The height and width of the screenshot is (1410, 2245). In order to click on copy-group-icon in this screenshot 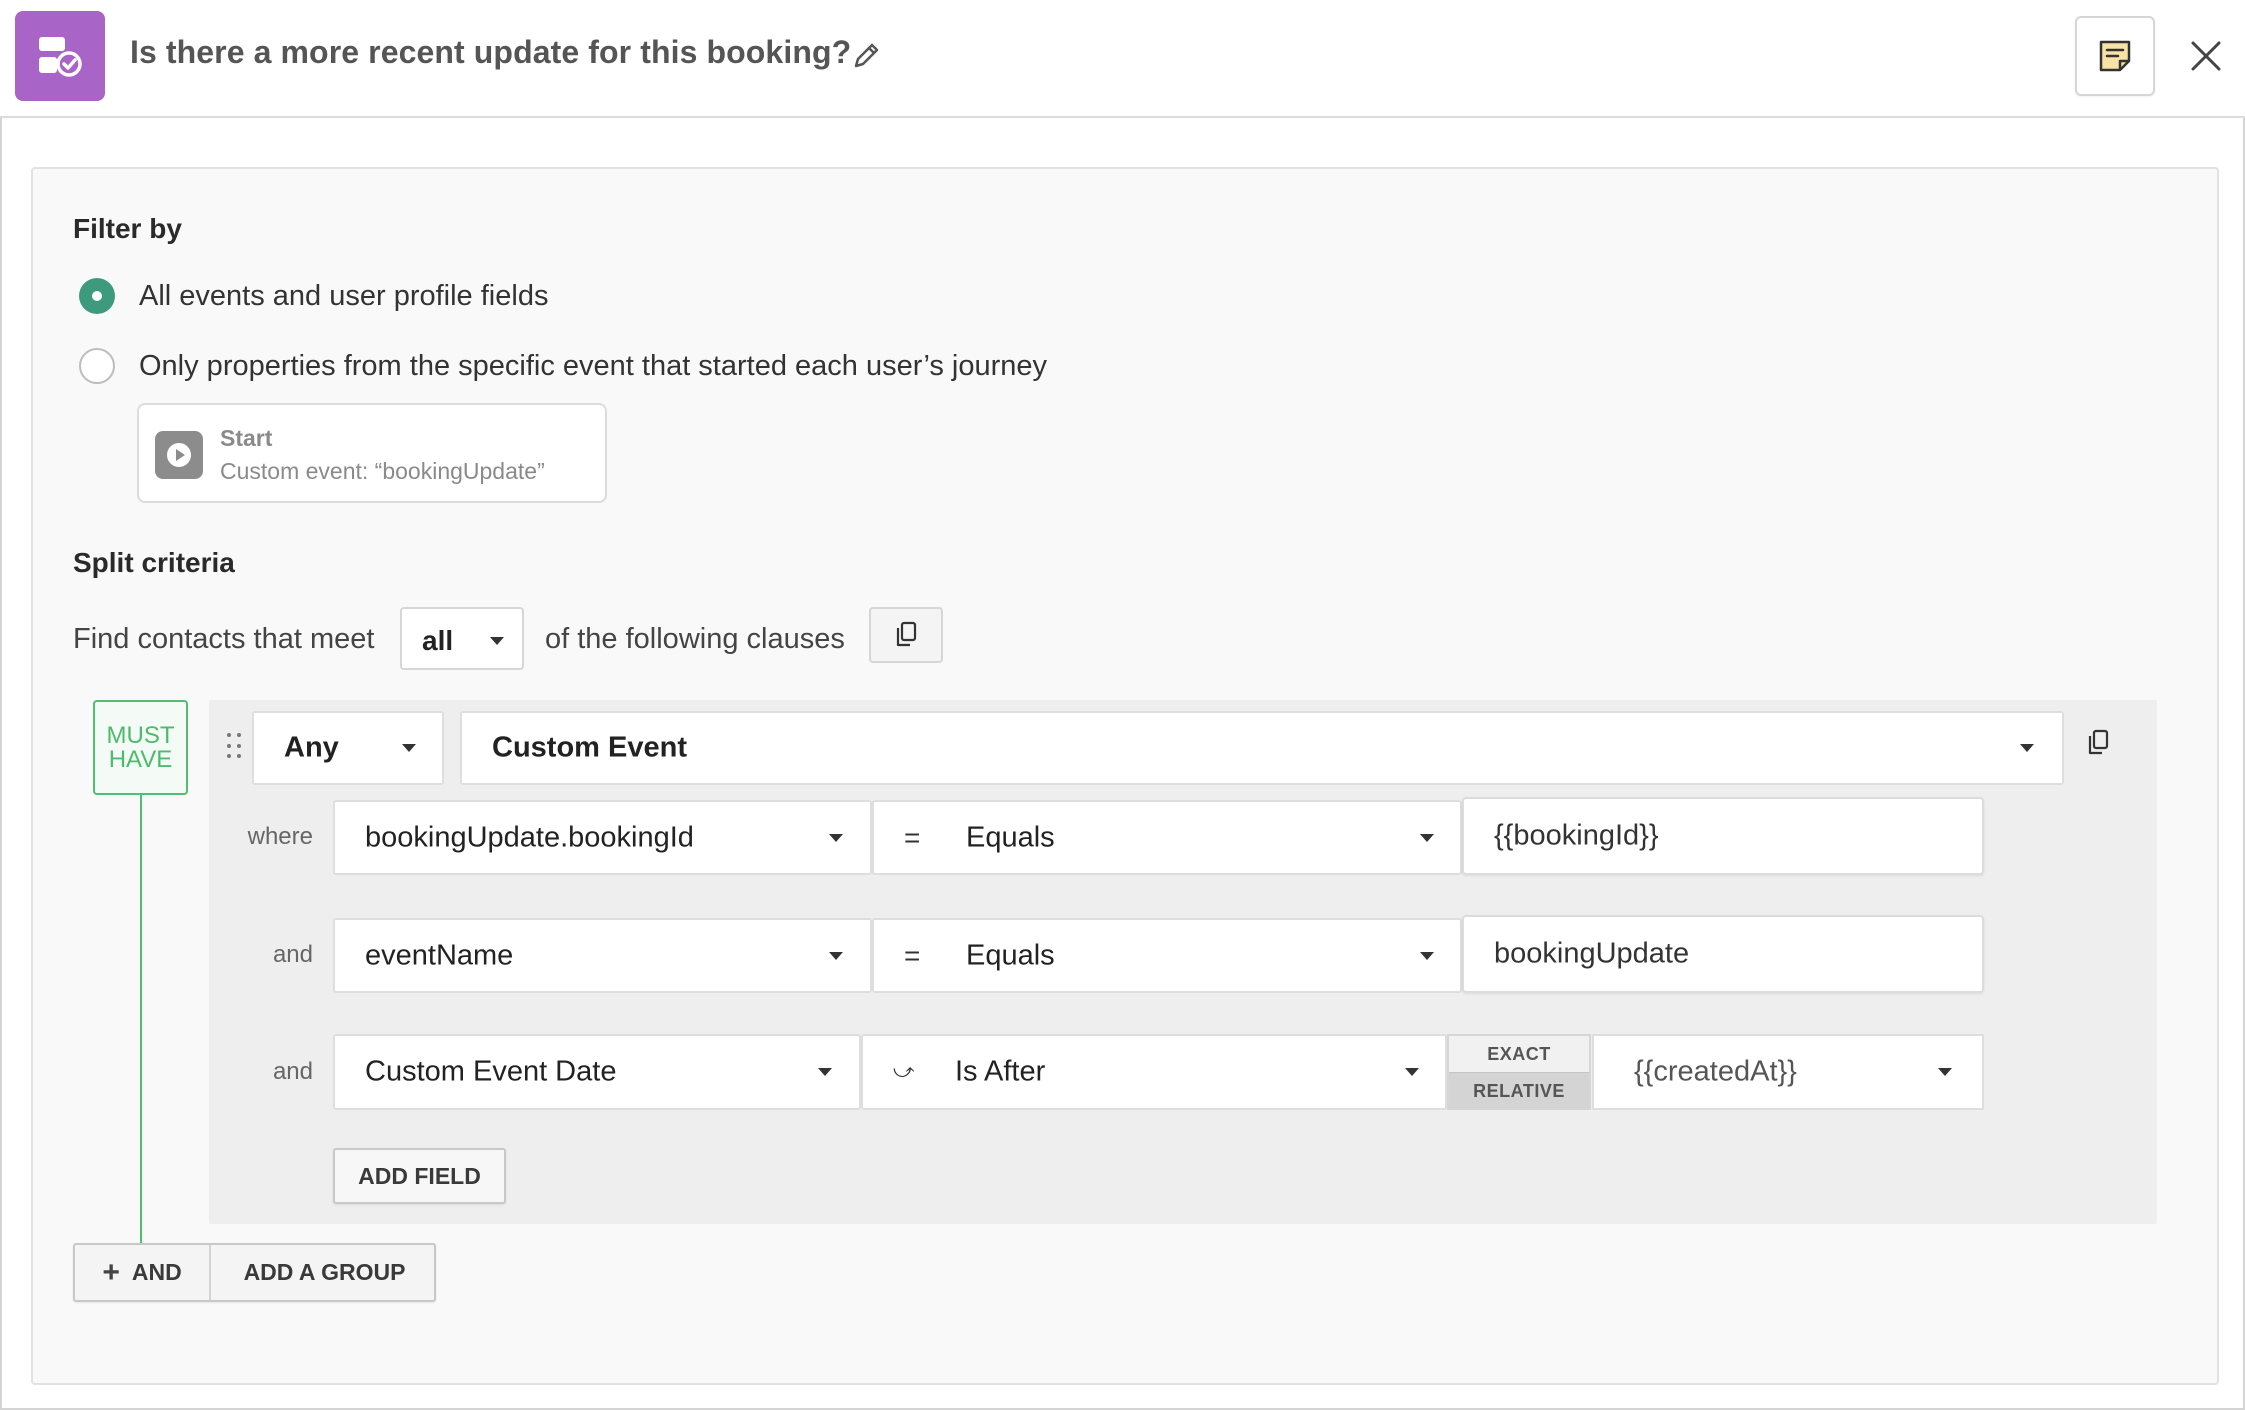, I will do `click(2102, 746)`.